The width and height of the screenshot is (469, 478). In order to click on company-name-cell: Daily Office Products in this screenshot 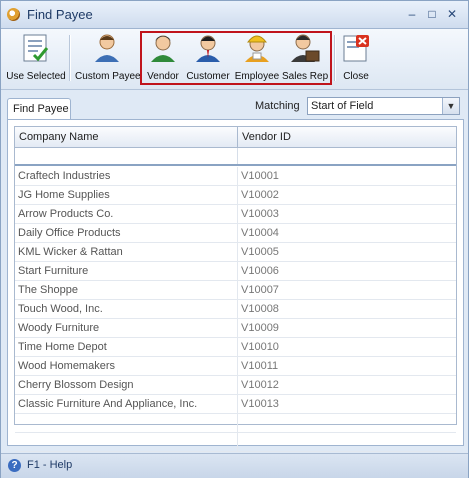, I will do `click(69, 233)`.